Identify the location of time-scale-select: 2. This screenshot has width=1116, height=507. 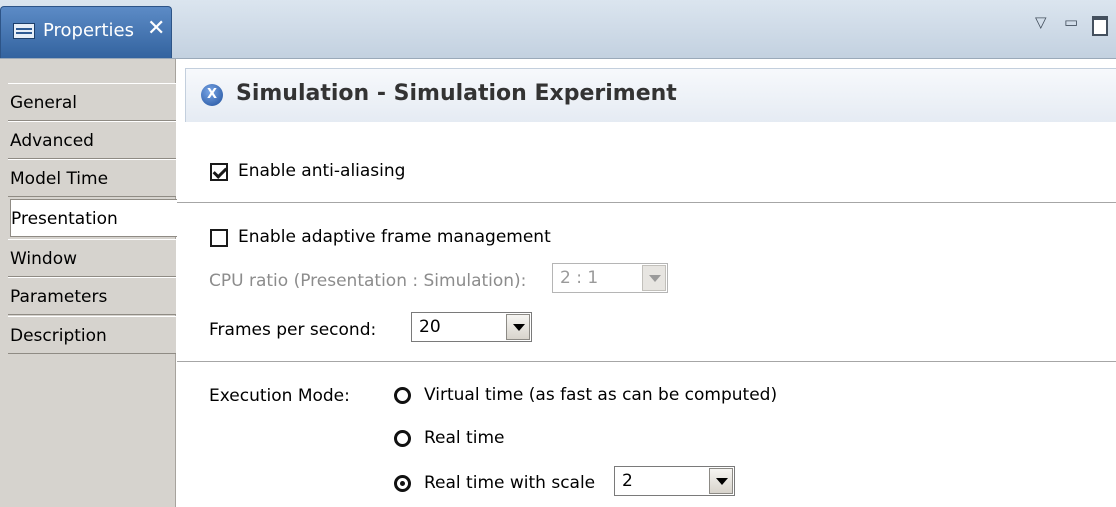
(674, 481).